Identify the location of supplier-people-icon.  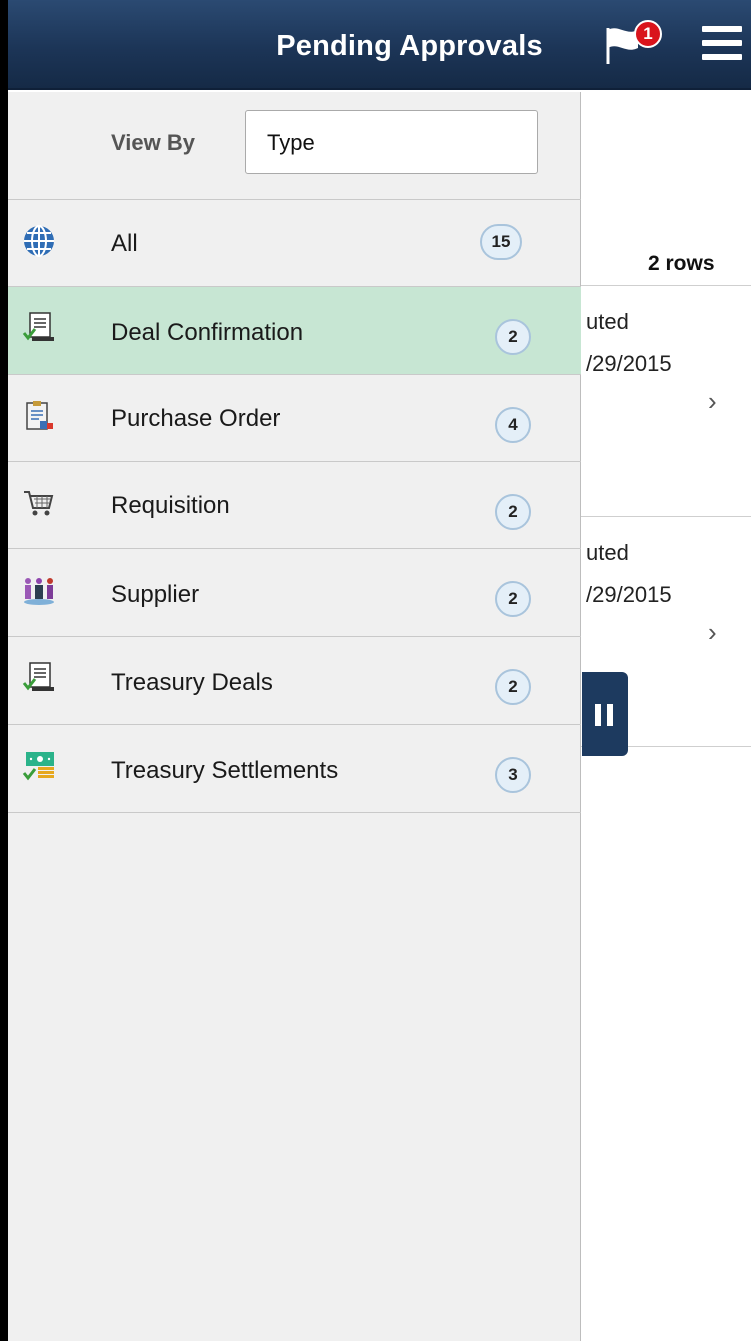
(39, 591).